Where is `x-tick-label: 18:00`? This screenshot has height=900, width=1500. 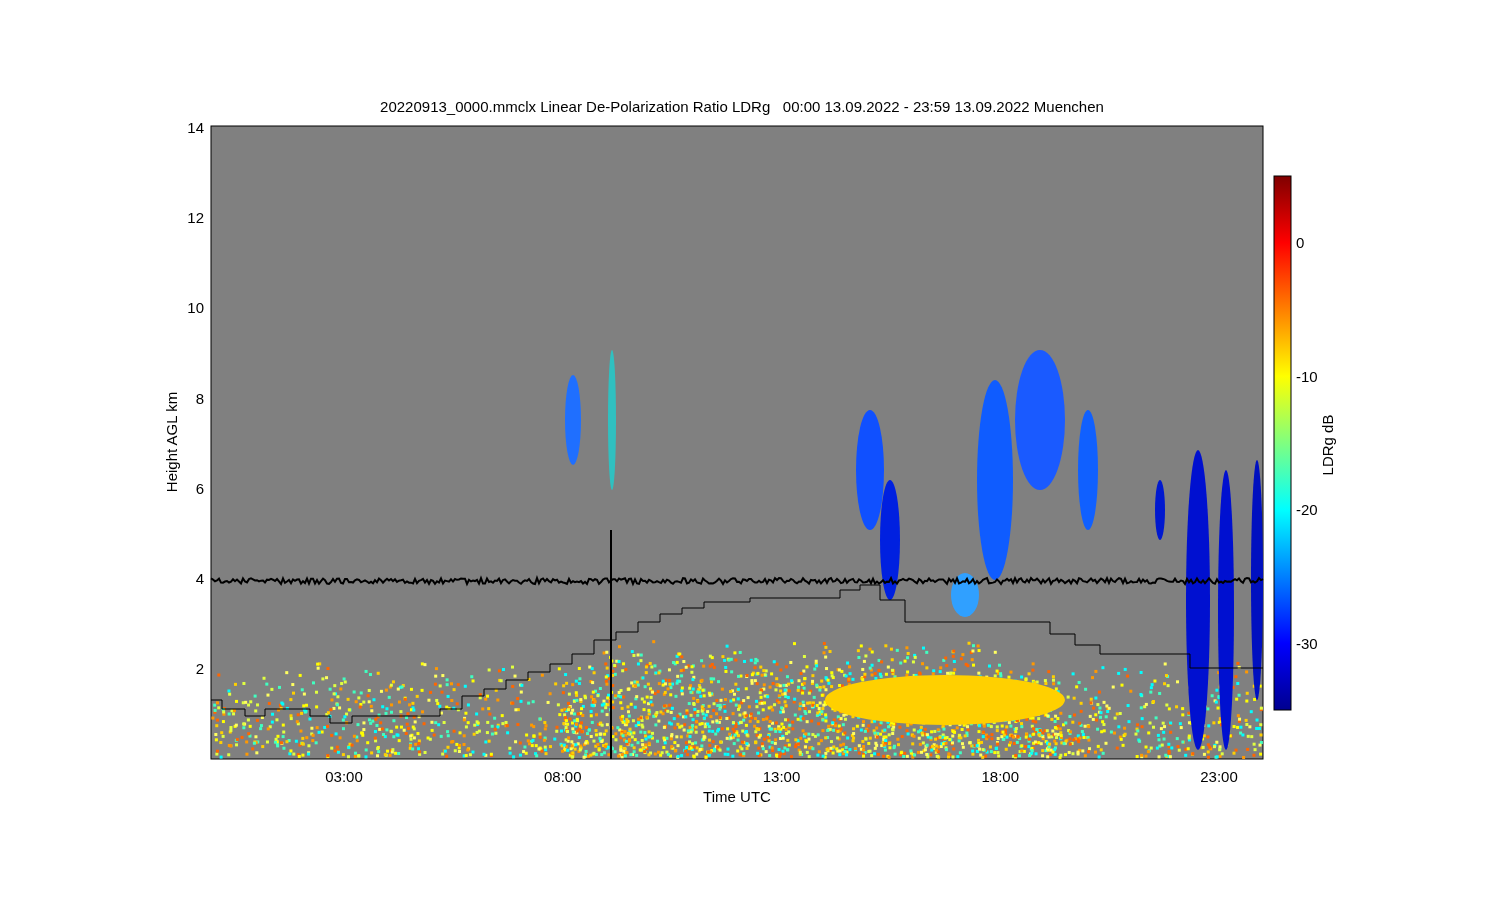
x-tick-label: 18:00 is located at coordinates (1000, 776).